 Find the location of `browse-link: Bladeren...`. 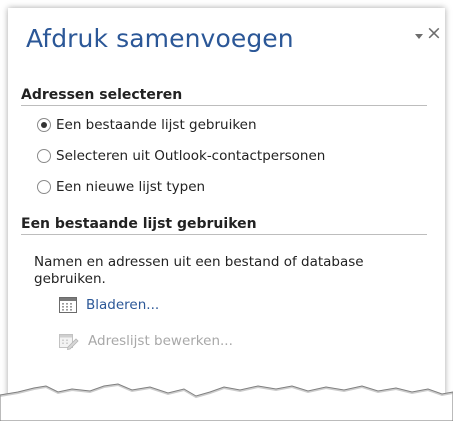

browse-link: Bladeren... is located at coordinates (109, 305).